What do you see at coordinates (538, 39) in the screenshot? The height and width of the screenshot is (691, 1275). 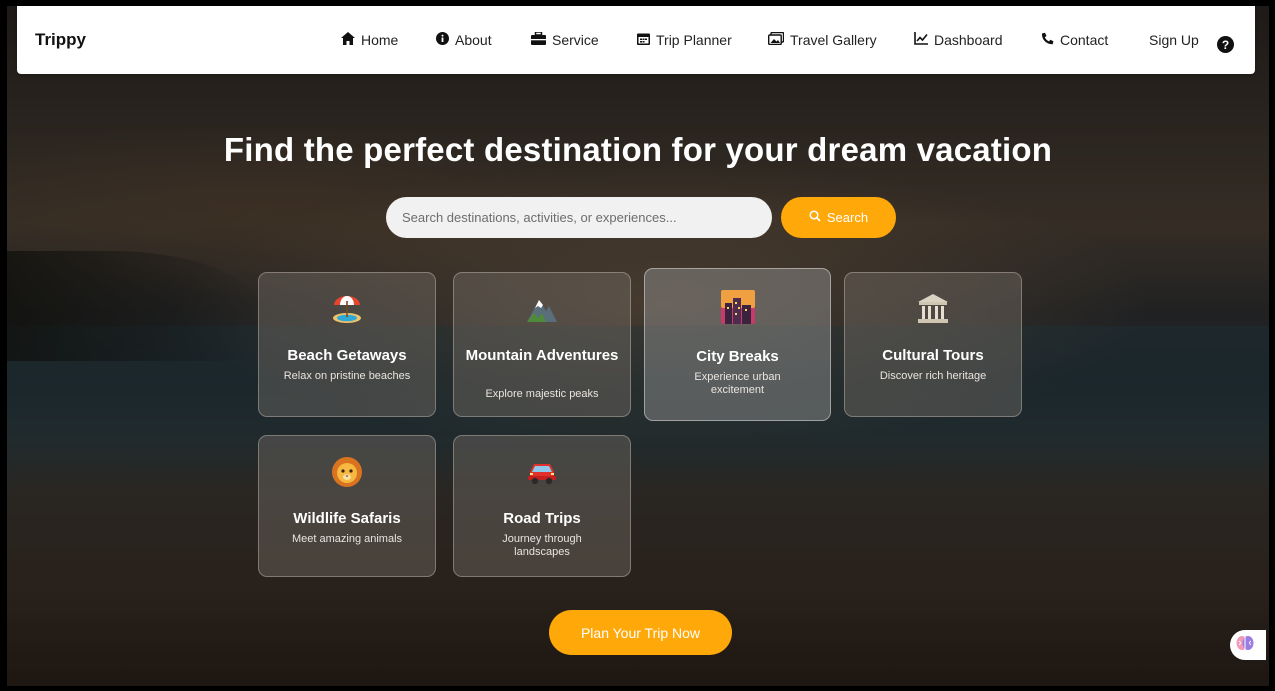 I see `toolbox-icon` at bounding box center [538, 39].